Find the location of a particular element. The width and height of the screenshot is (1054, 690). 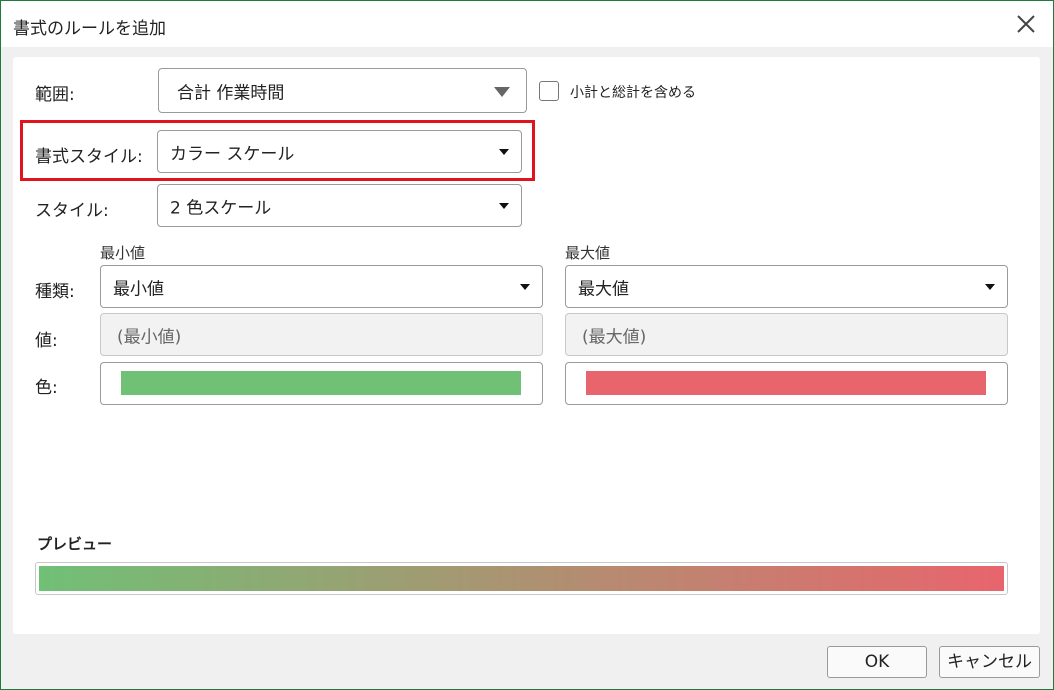

cancel-button: キャンセル is located at coordinates (989, 662).